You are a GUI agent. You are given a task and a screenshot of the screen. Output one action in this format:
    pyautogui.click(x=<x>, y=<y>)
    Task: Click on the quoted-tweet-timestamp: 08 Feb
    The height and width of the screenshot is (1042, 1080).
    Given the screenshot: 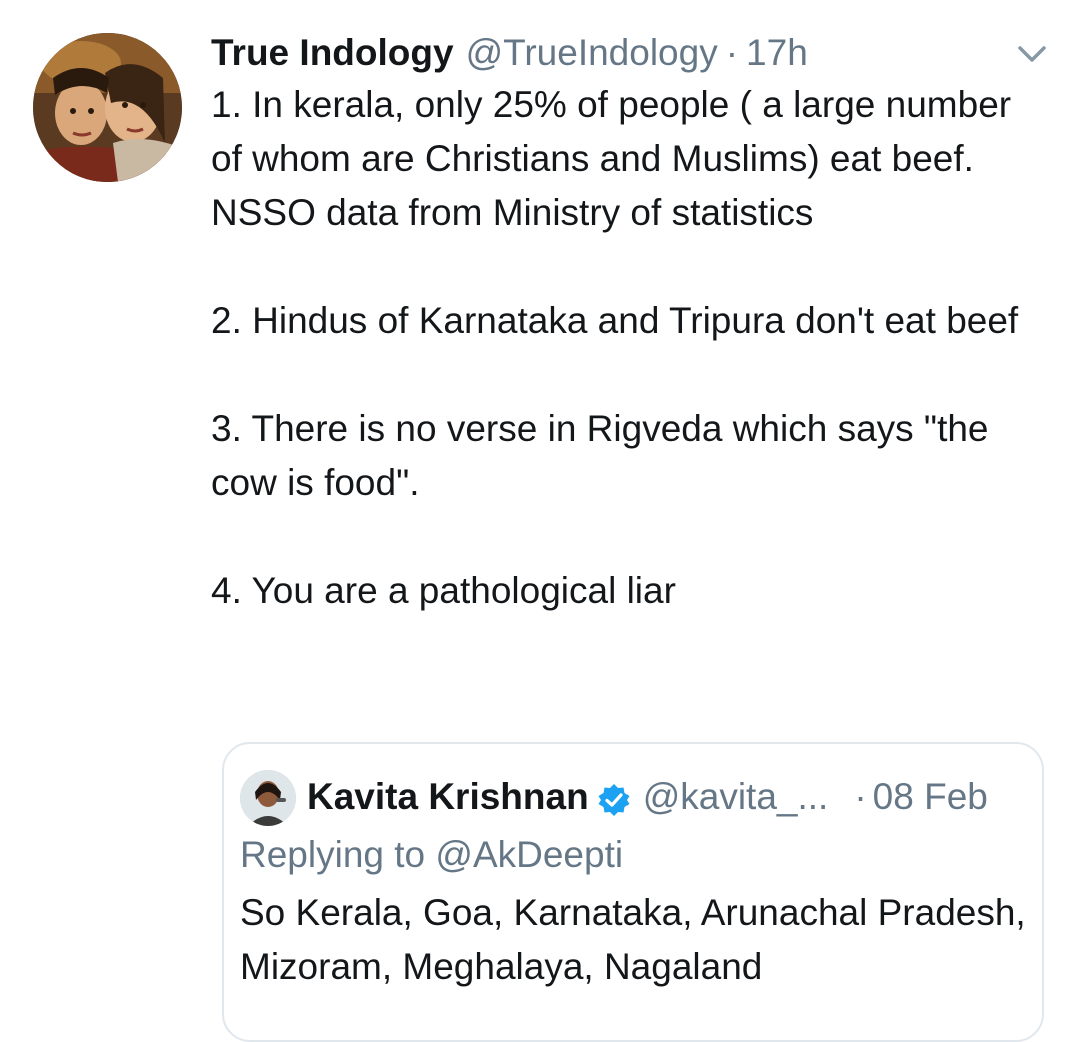 What is the action you would take?
    pyautogui.click(x=930, y=797)
    